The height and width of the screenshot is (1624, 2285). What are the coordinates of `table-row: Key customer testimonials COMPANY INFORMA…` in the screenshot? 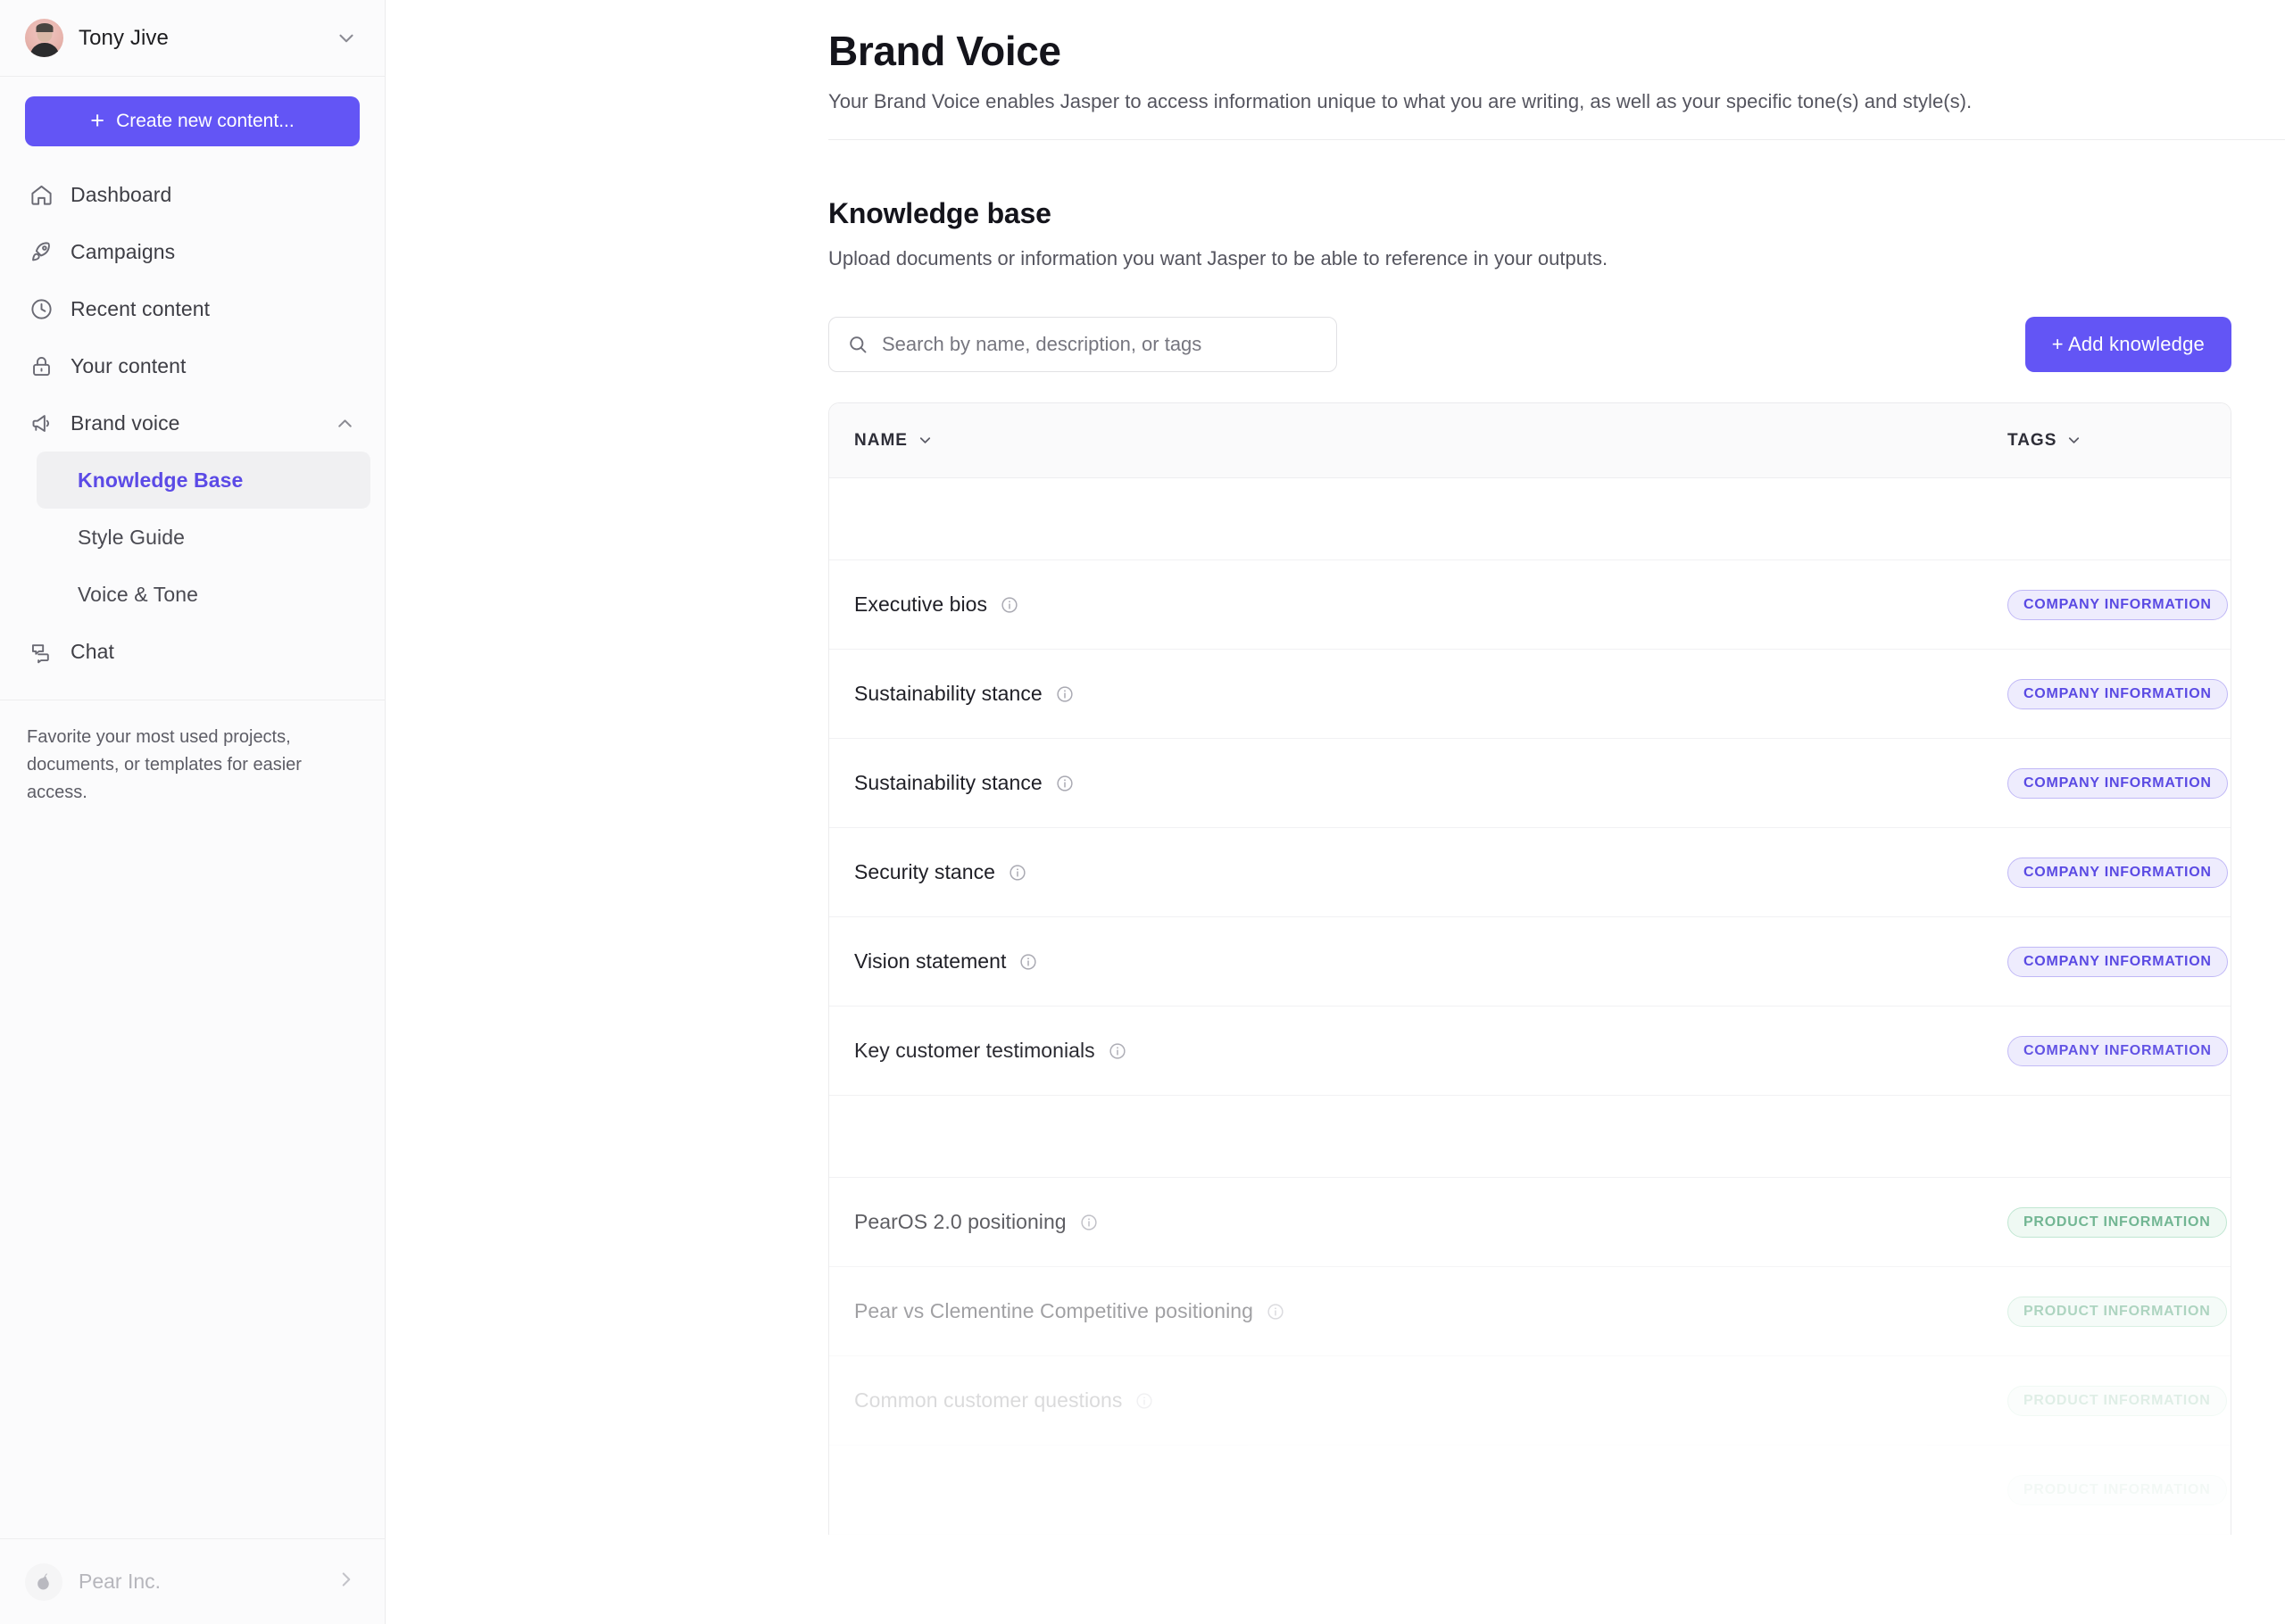 It's located at (1530, 1051).